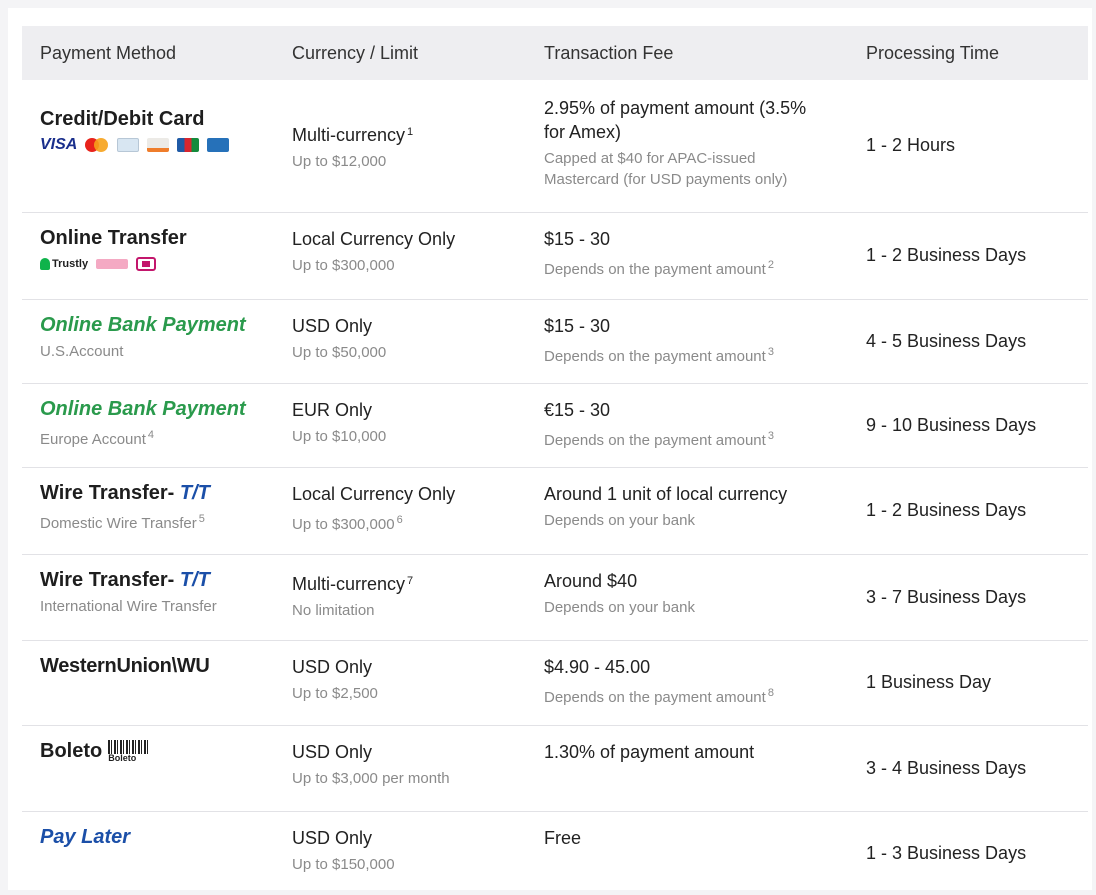 The width and height of the screenshot is (1096, 895). Describe the element at coordinates (400, 768) in the screenshot. I see `currency-cell: USD Only Up to $3,000 per month` at that location.